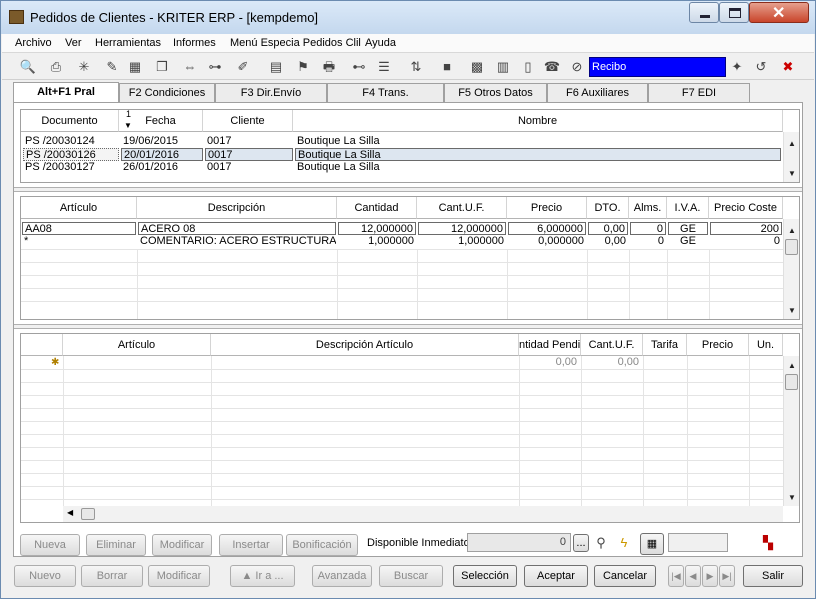 The width and height of the screenshot is (816, 599). I want to click on scroll-left-icon: ◀, so click(70, 512).